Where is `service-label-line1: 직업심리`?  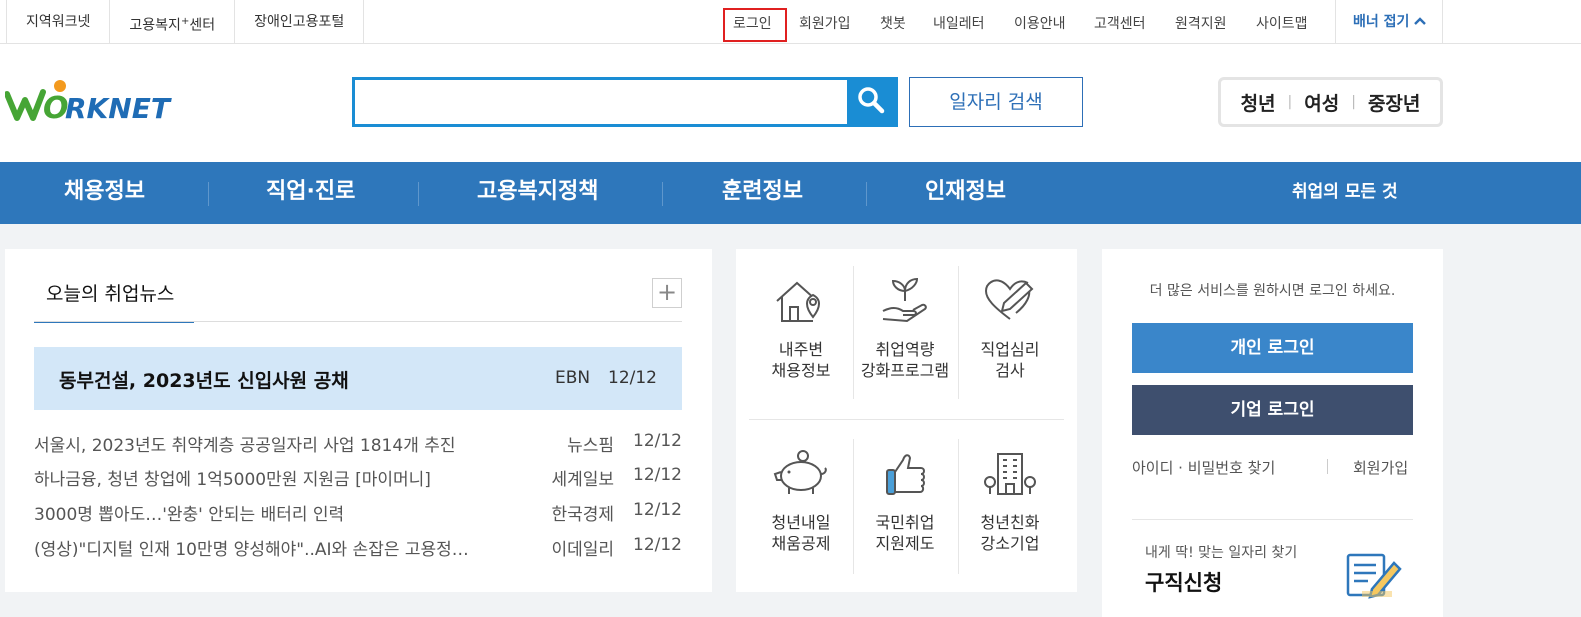 service-label-line1: 직업심리 is located at coordinates (1010, 349).